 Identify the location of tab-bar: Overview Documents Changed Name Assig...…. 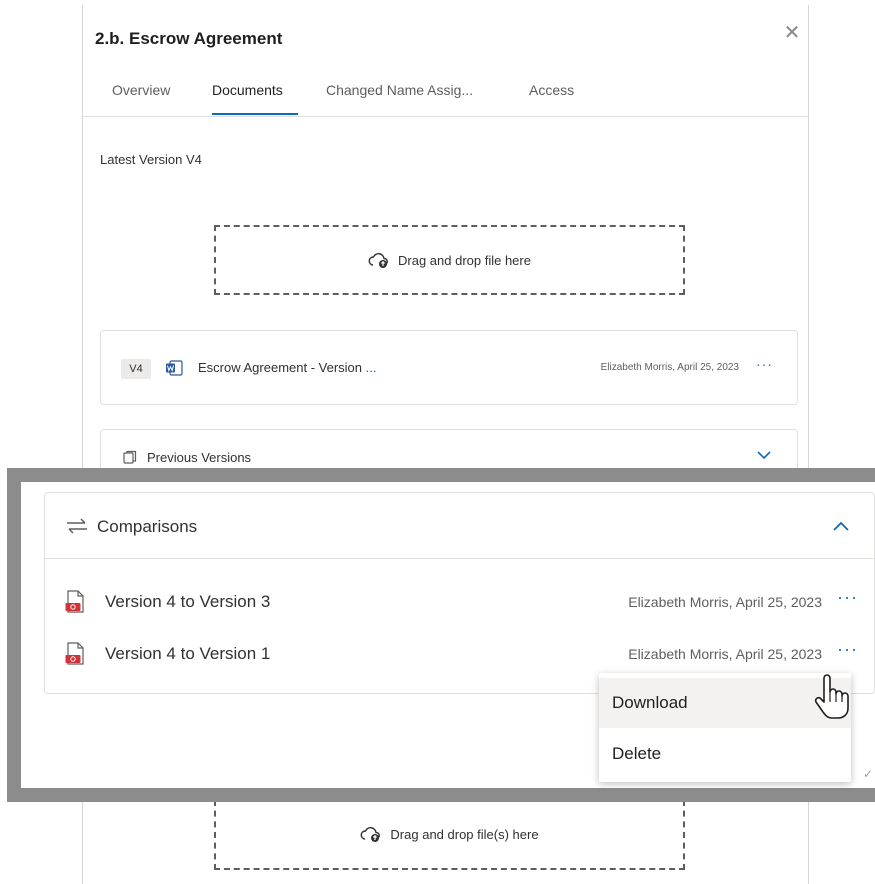
(445, 97).